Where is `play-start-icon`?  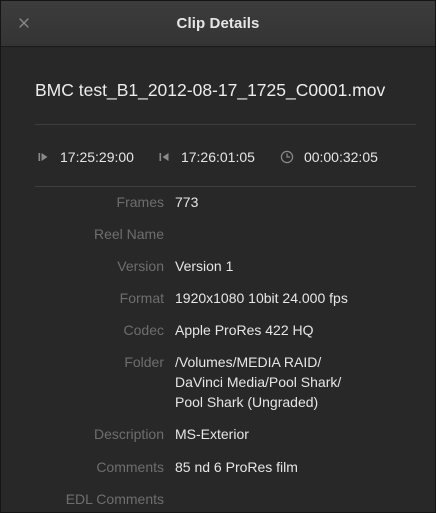 play-start-icon is located at coordinates (43, 157).